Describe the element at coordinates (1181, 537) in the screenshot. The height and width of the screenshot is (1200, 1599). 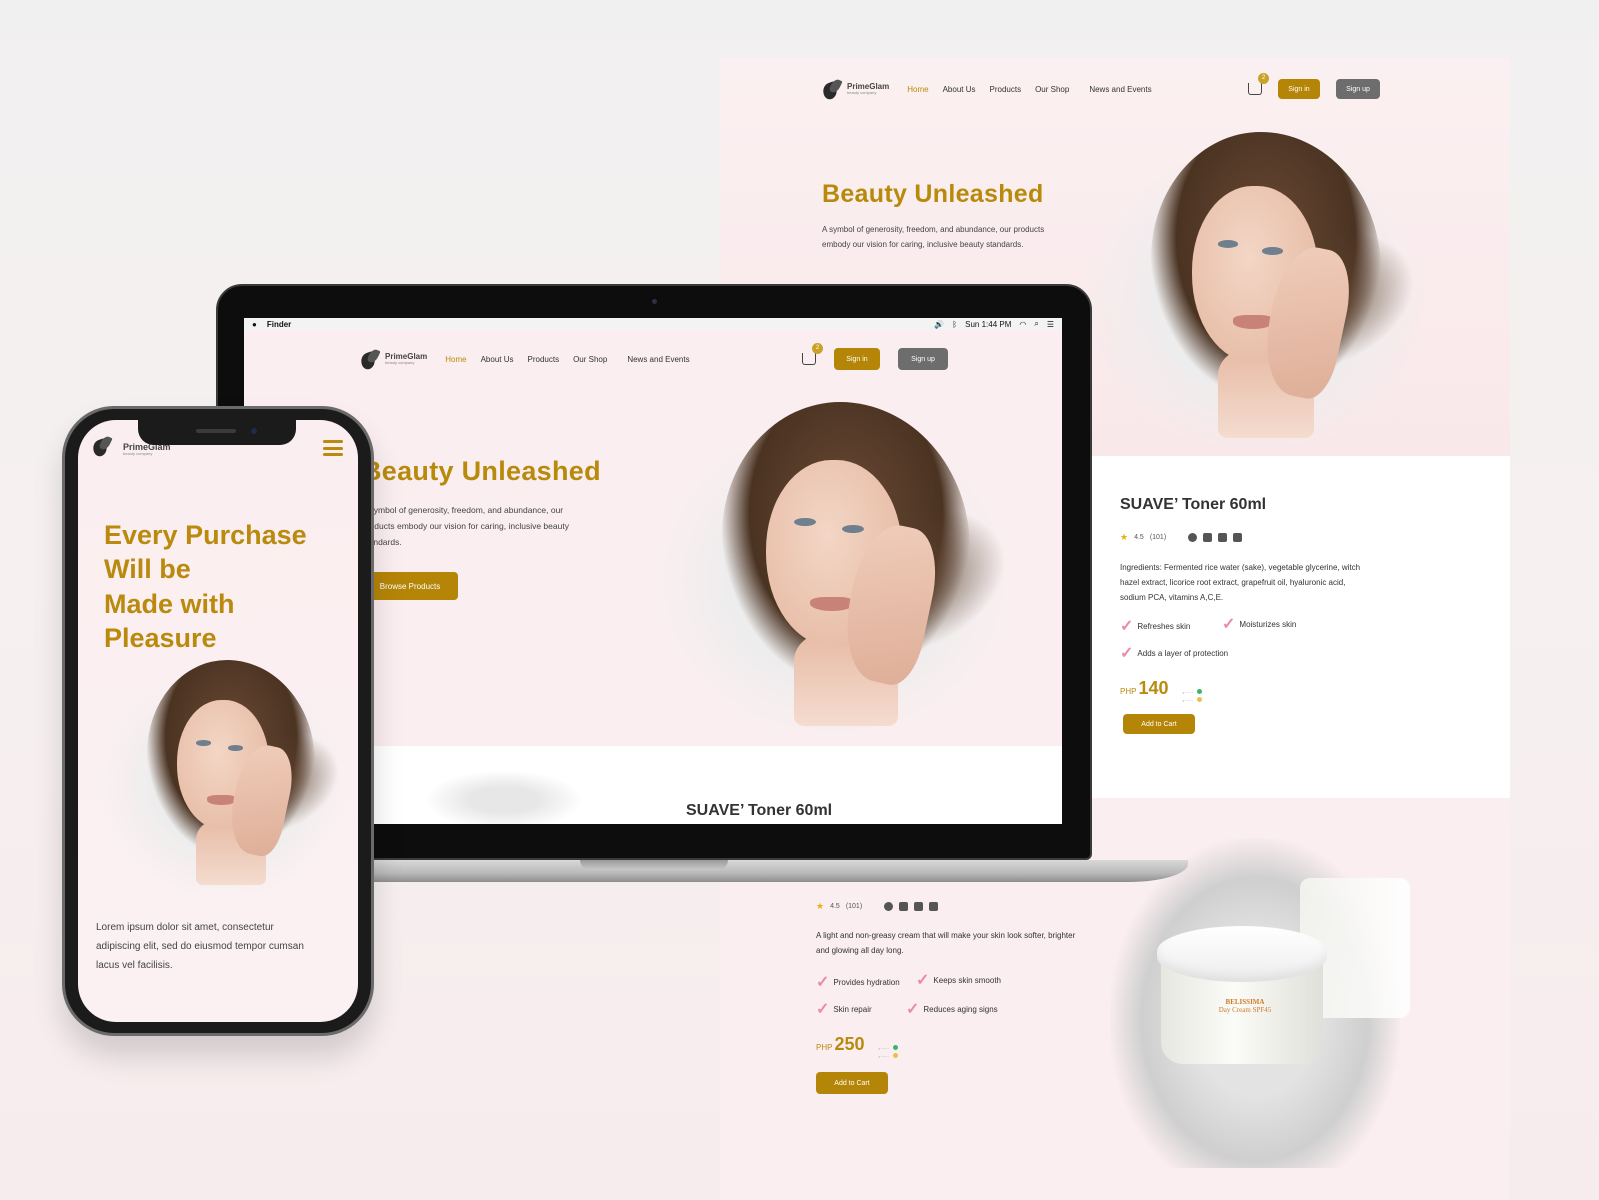
I see `toner-rating-row: ★ 4.5 (101)` at that location.